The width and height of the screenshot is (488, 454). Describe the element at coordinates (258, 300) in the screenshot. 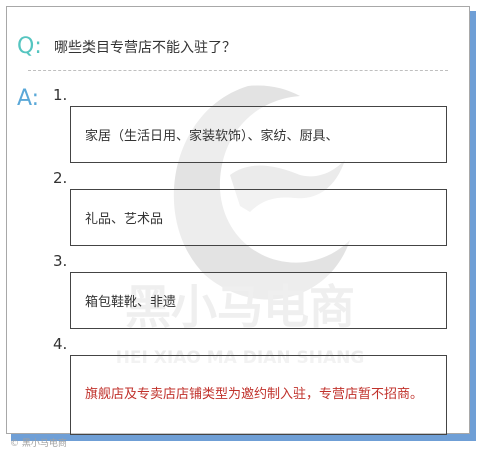

I see `answer-item-box: 箱包鞋靴、非遗` at that location.